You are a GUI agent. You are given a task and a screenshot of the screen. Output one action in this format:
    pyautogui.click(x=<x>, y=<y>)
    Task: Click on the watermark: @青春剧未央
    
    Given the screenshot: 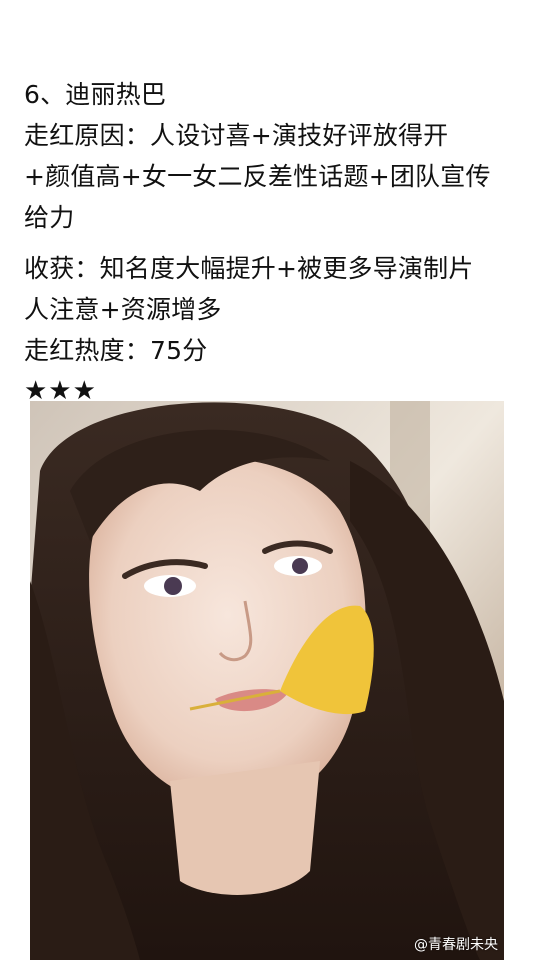 What is the action you would take?
    pyautogui.click(x=456, y=945)
    